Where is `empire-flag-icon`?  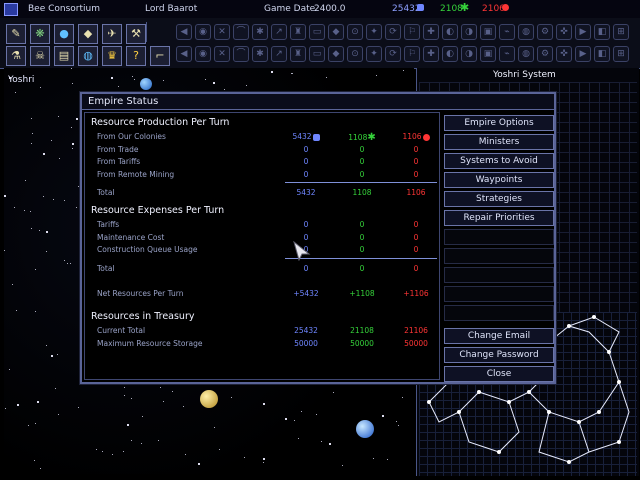 empire-flag-icon is located at coordinates (11, 9).